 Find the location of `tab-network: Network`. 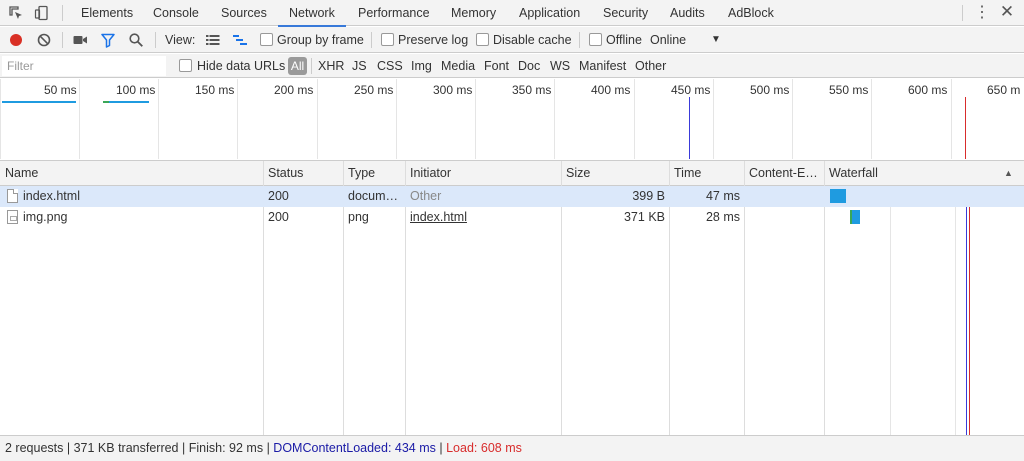

tab-network: Network is located at coordinates (312, 13).